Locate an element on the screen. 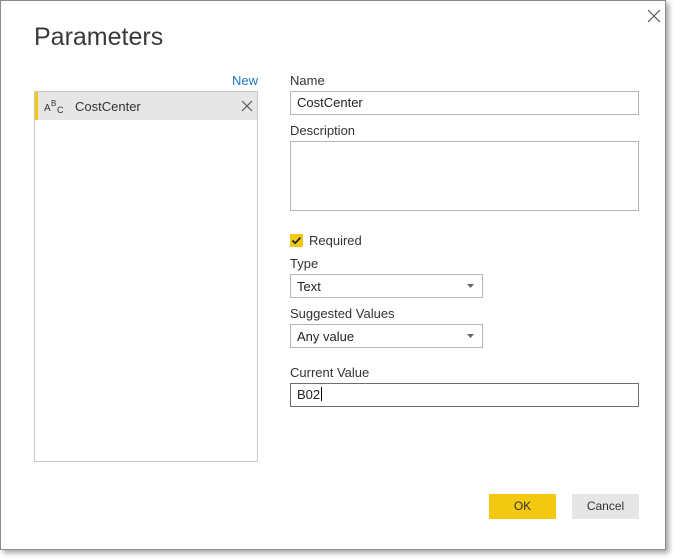 This screenshot has width=680, height=559. name-input: CostCenter is located at coordinates (464, 103).